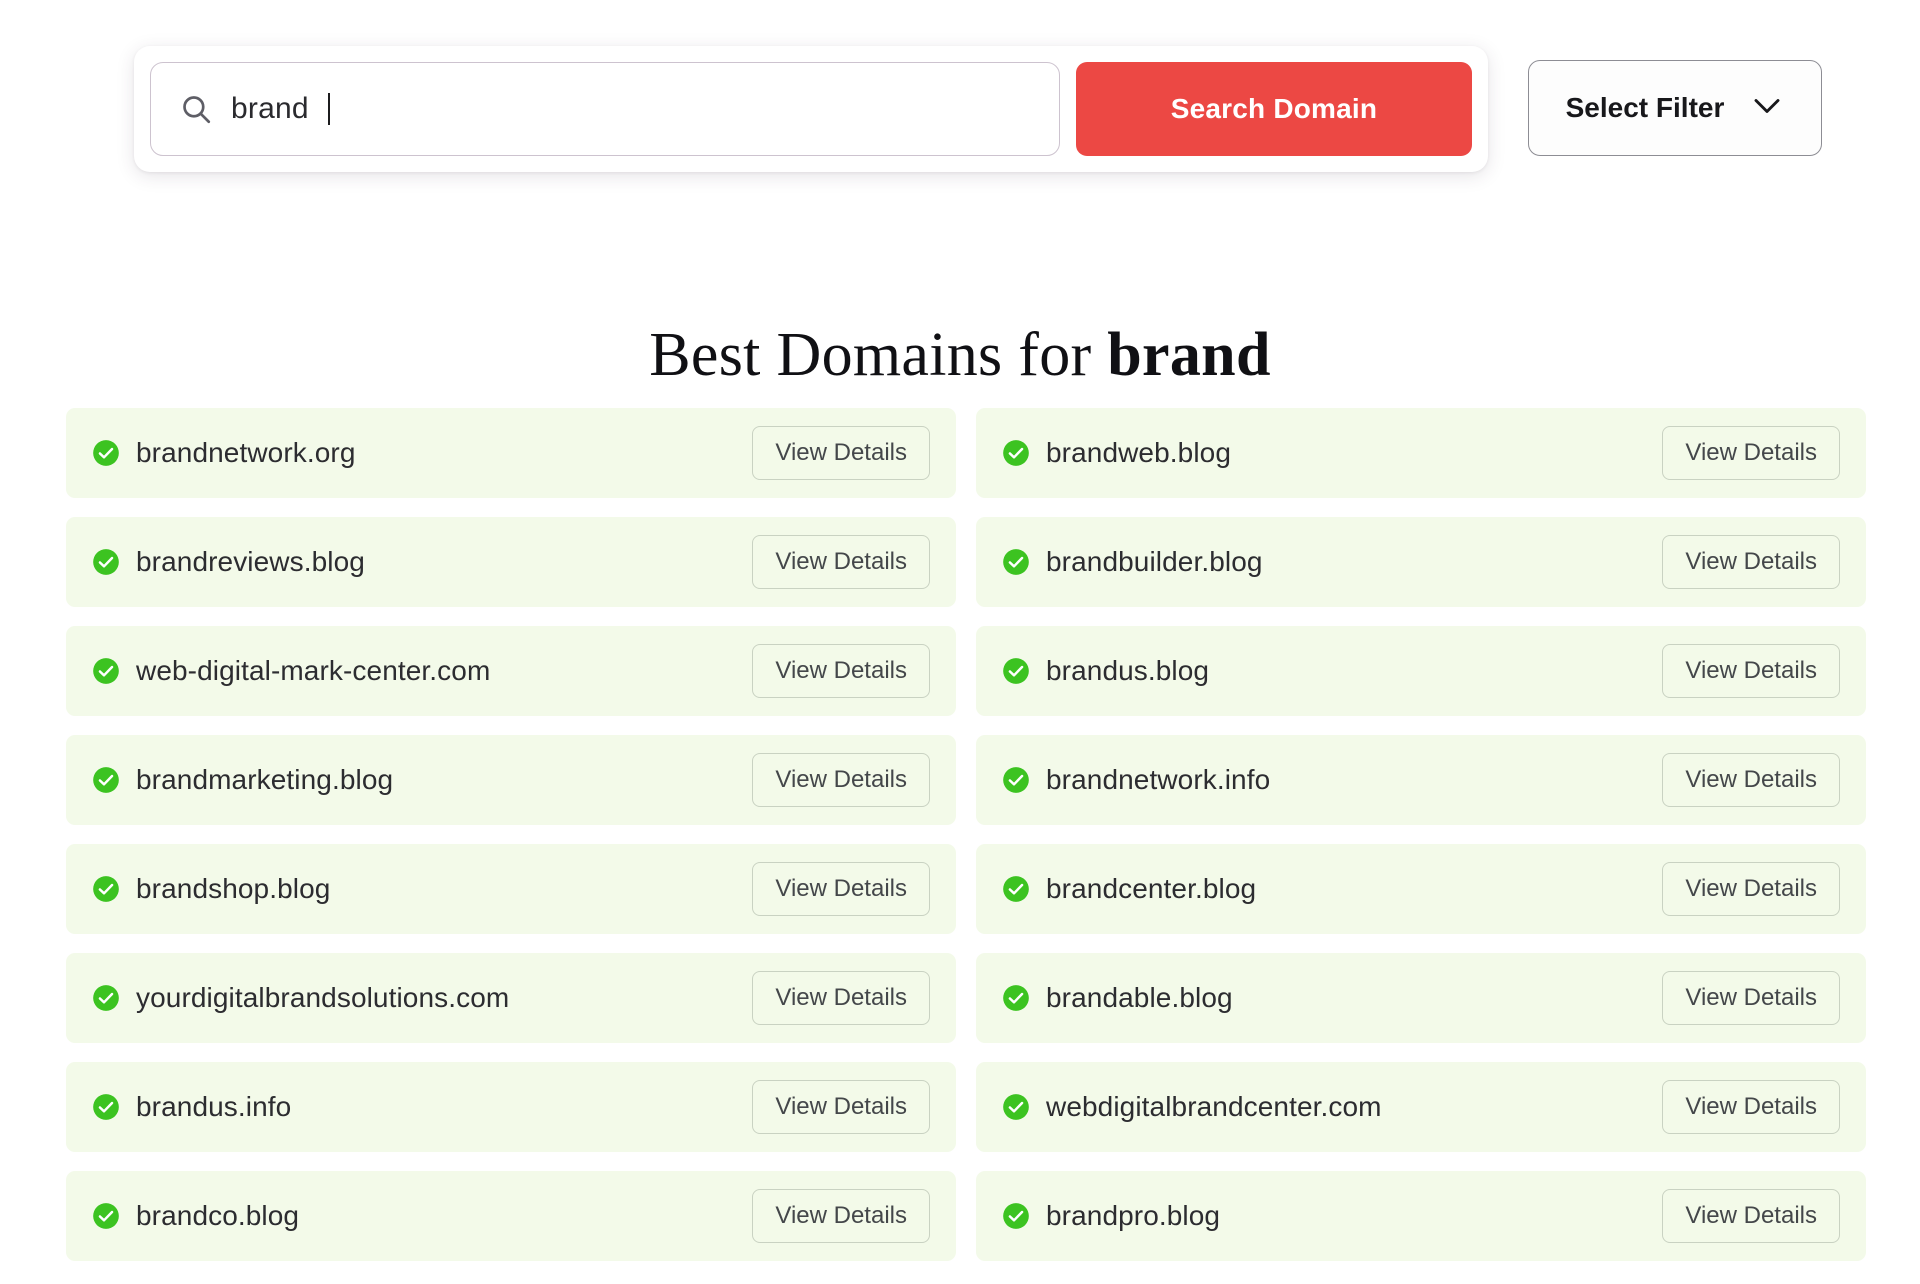 The image size is (1920, 1284). Describe the element at coordinates (196, 109) in the screenshot. I see `search-icon` at that location.